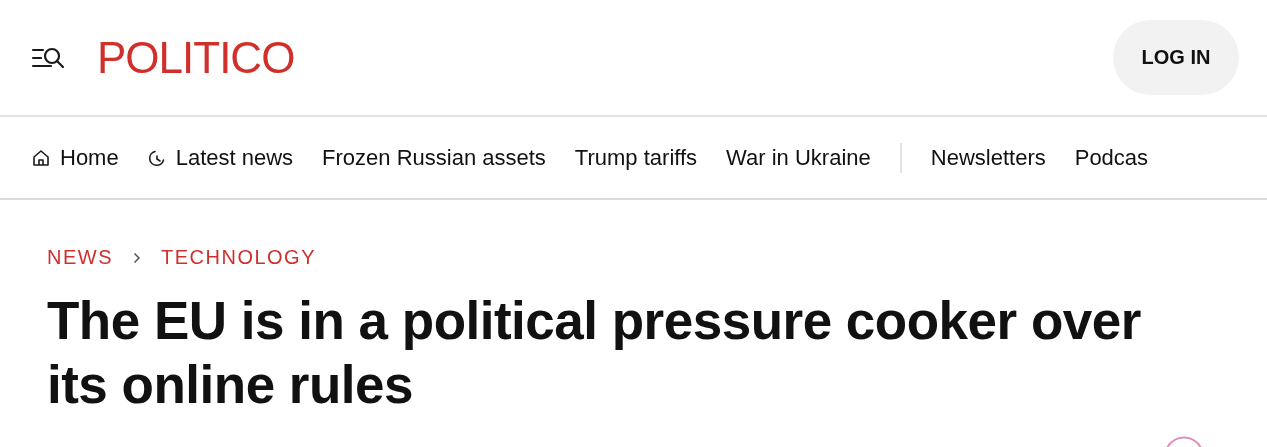 The image size is (1267, 447). Describe the element at coordinates (1176, 57) in the screenshot. I see `log-in-button: LOG IN` at that location.